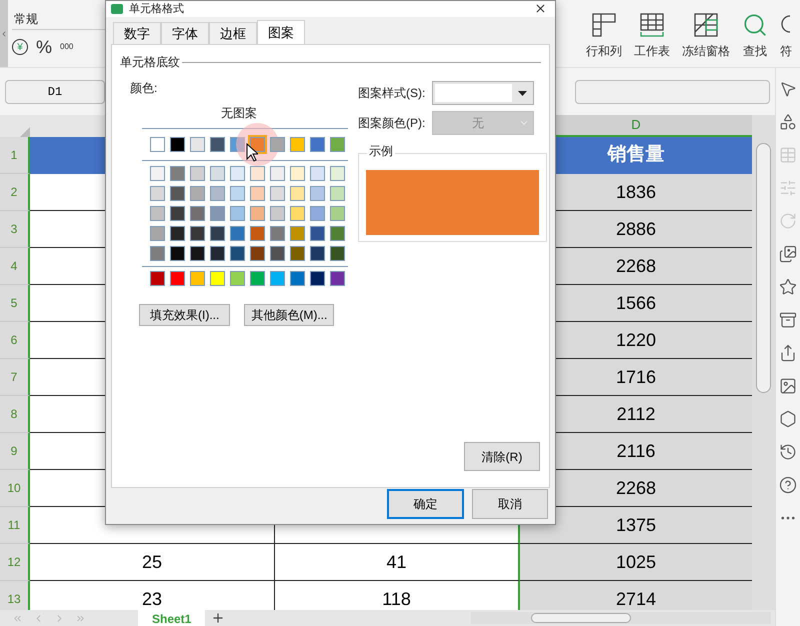 Image resolution: width=800 pixels, height=626 pixels. I want to click on first-sheet-icon, so click(17, 618).